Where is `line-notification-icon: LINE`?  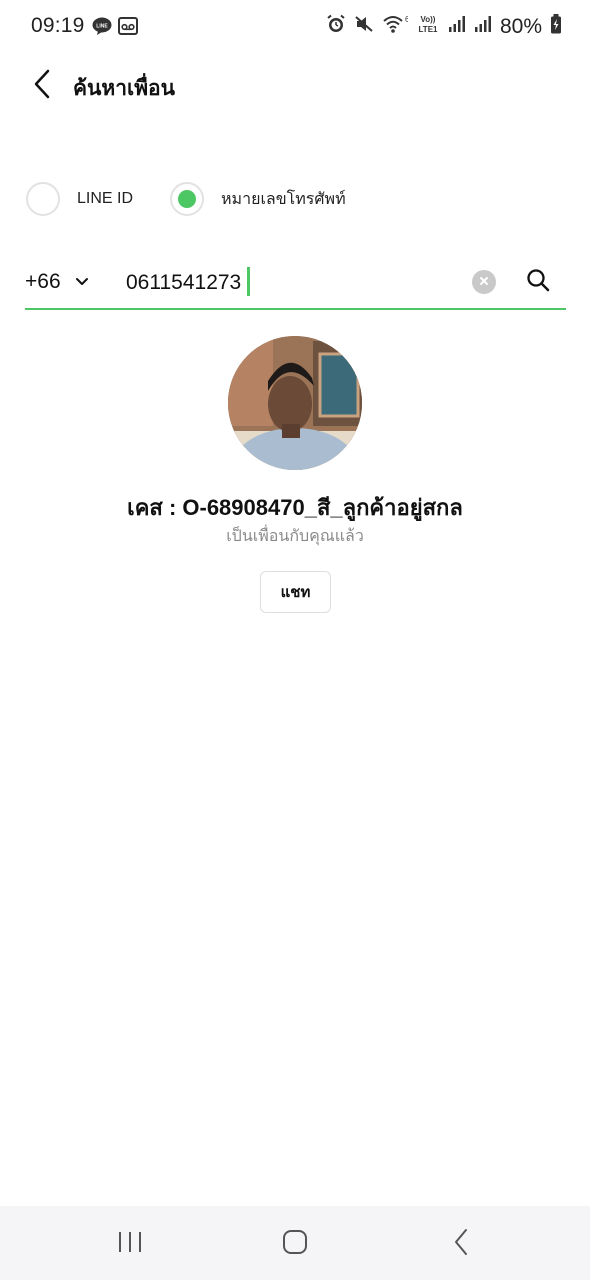
line-notification-icon: LINE is located at coordinates (102, 28).